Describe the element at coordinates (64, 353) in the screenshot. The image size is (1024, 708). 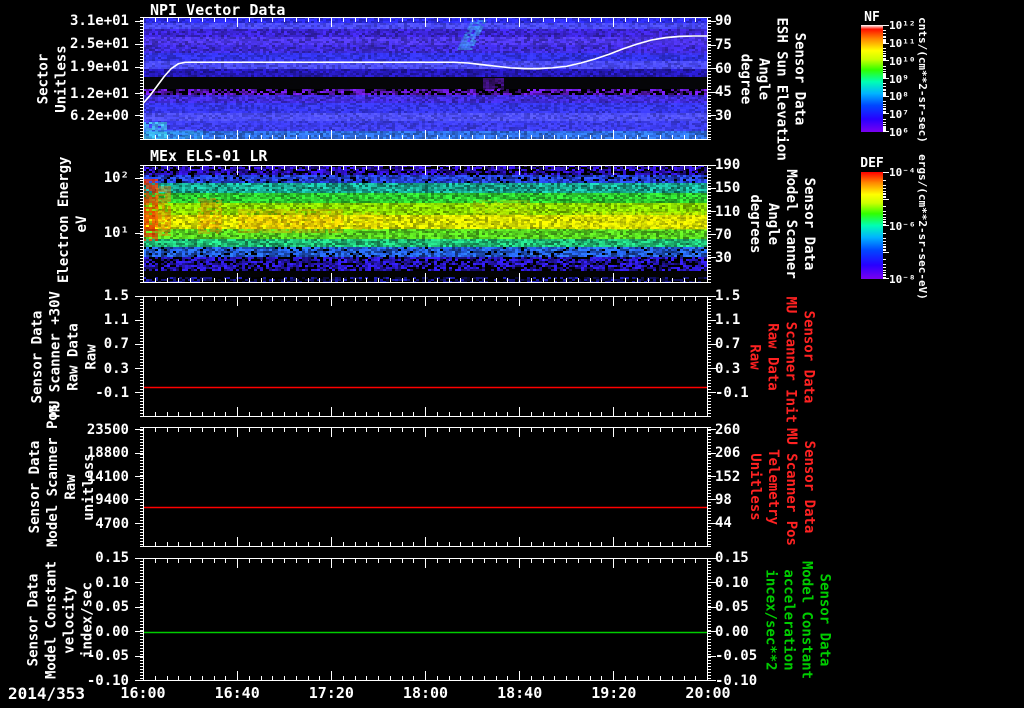
I see `y-axis-label-left-mu30: Sensor Data MU Scanner +30V Raw Data Raw` at that location.